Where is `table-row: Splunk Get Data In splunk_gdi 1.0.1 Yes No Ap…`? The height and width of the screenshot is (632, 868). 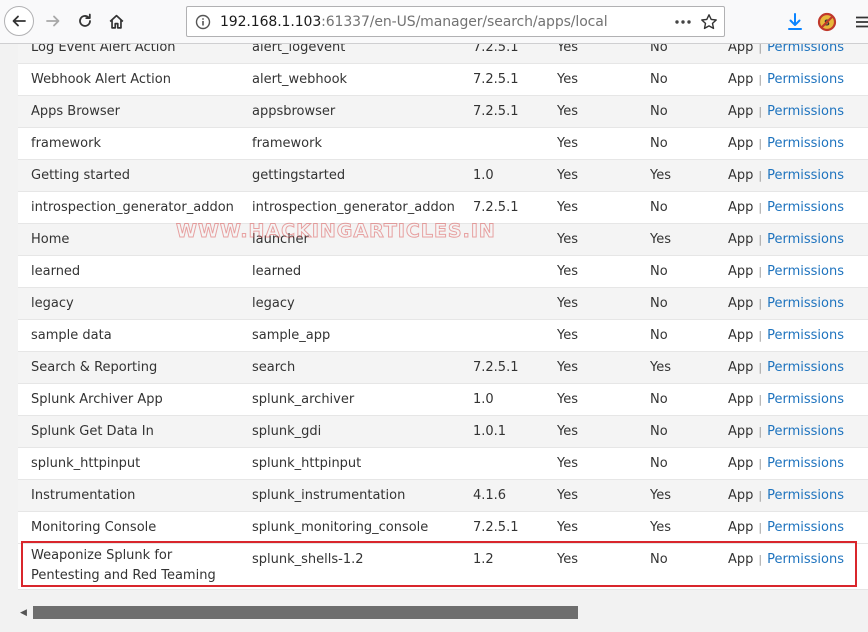 table-row: Splunk Get Data In splunk_gdi 1.0.1 Yes No Ap… is located at coordinates (443, 432).